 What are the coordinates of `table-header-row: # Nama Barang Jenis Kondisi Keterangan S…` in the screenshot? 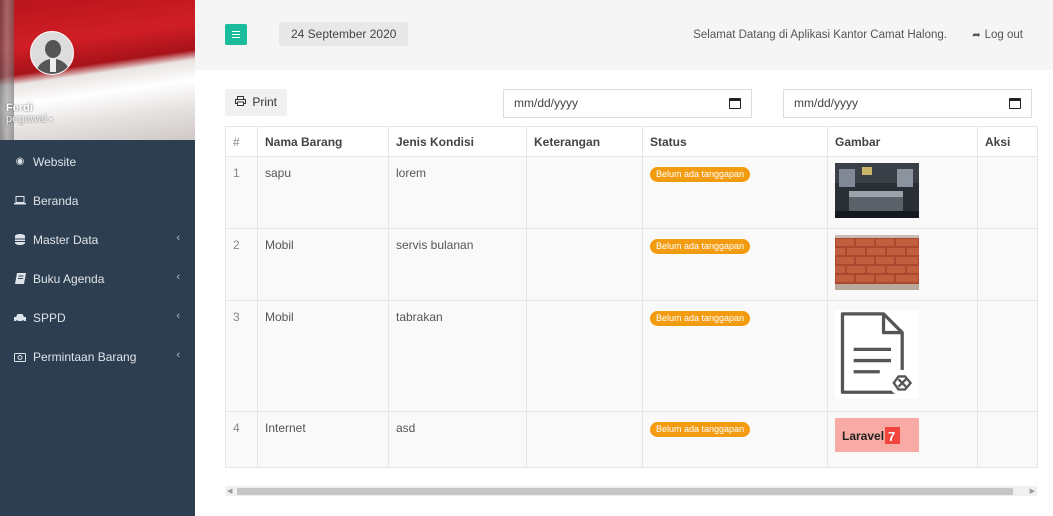 It's located at (631, 141).